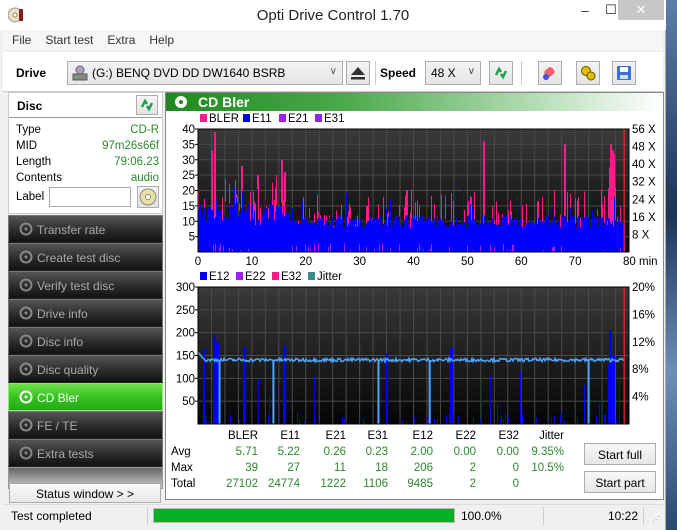 The width and height of the screenshot is (677, 530). I want to click on status-window-button: Status window > >, so click(85, 493).